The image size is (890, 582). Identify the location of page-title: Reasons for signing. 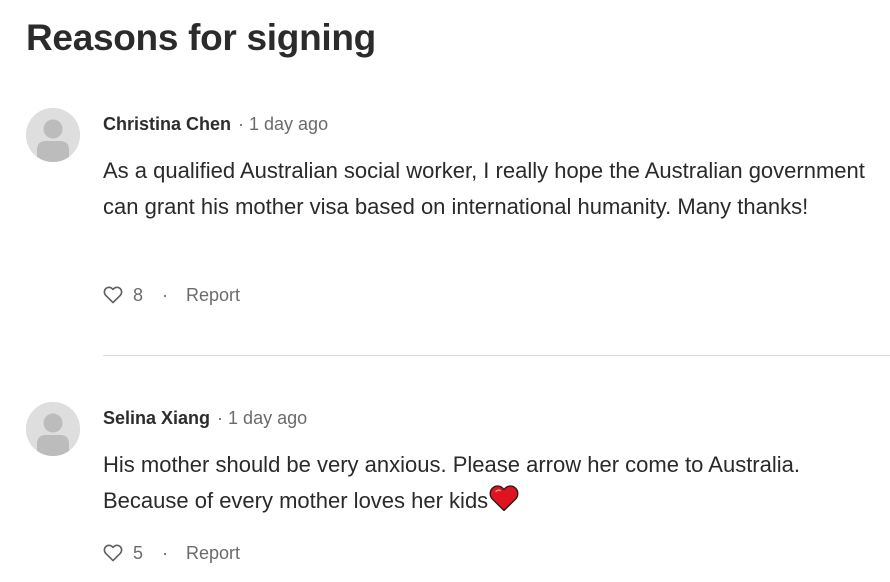
(201, 37).